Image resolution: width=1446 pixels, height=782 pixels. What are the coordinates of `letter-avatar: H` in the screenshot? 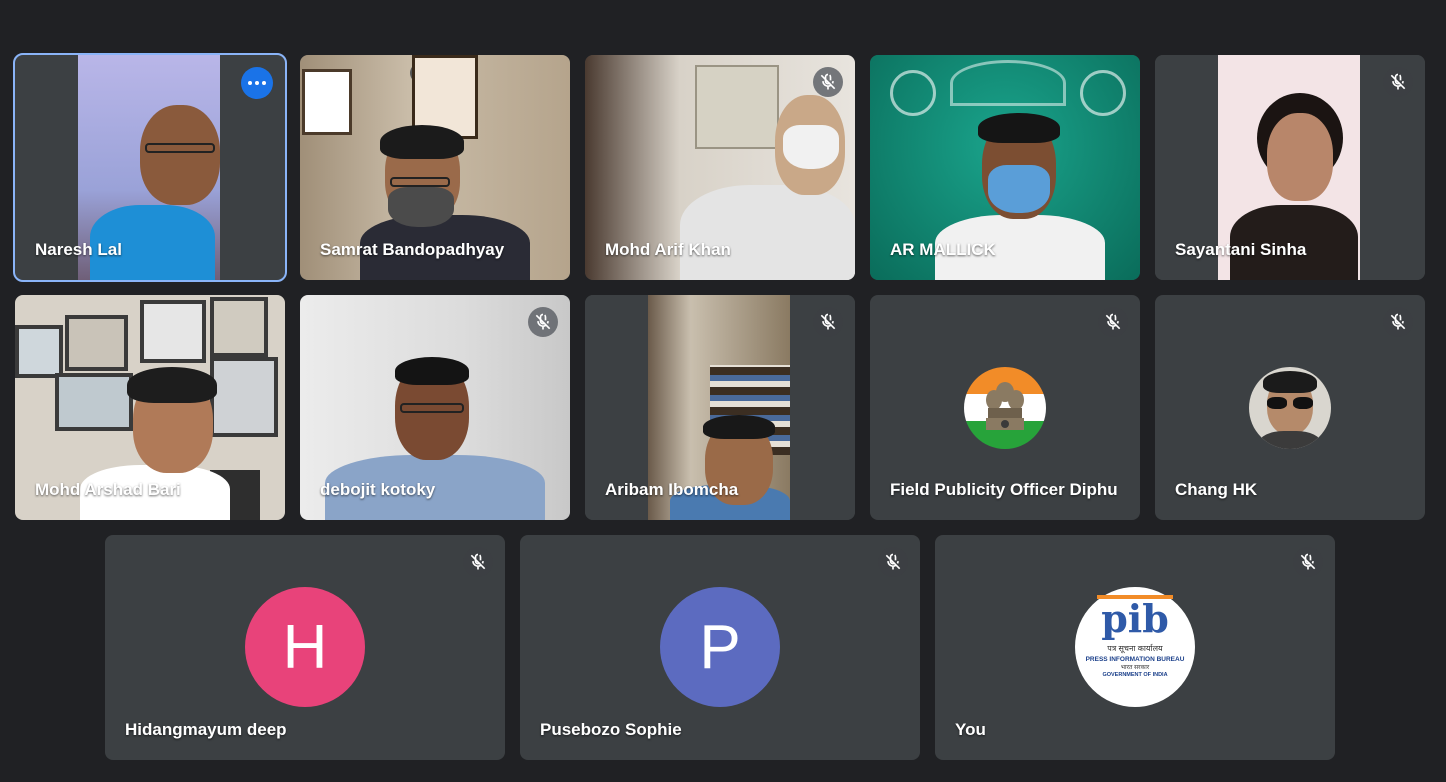 It's located at (305, 647).